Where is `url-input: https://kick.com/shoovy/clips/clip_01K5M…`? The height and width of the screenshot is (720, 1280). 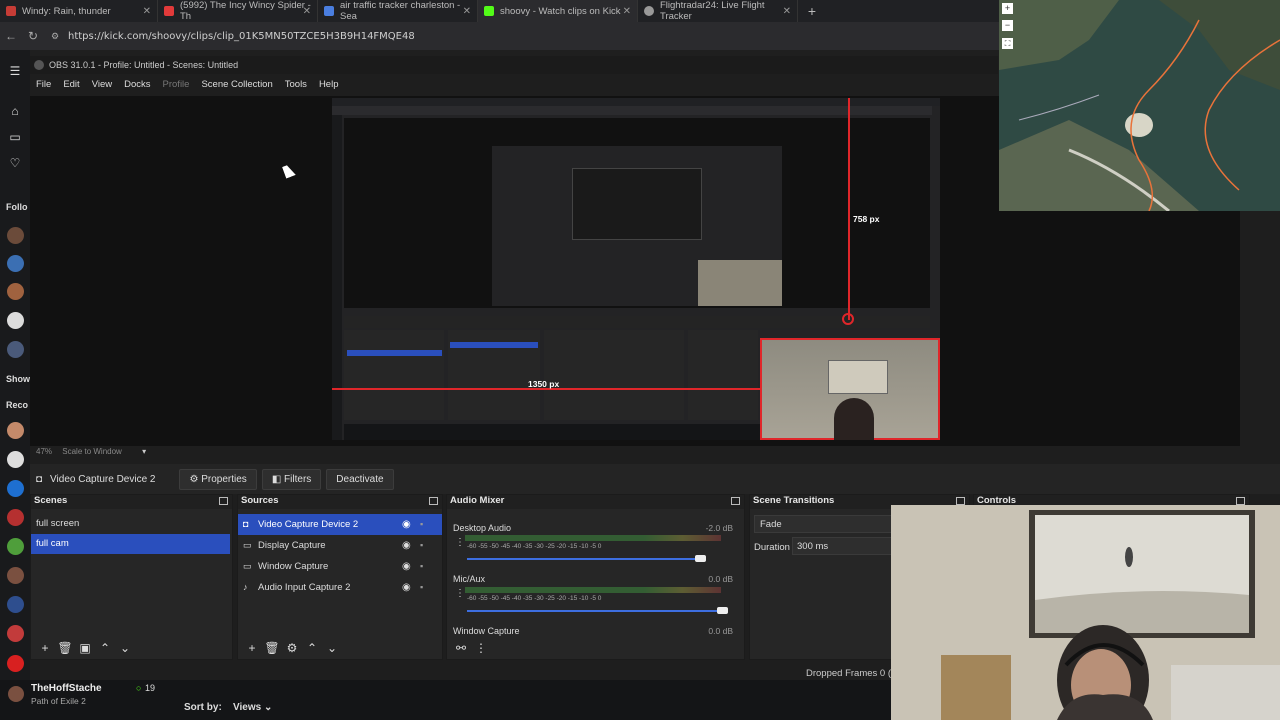 url-input: https://kick.com/shoovy/clips/clip_01K5M… is located at coordinates (241, 36).